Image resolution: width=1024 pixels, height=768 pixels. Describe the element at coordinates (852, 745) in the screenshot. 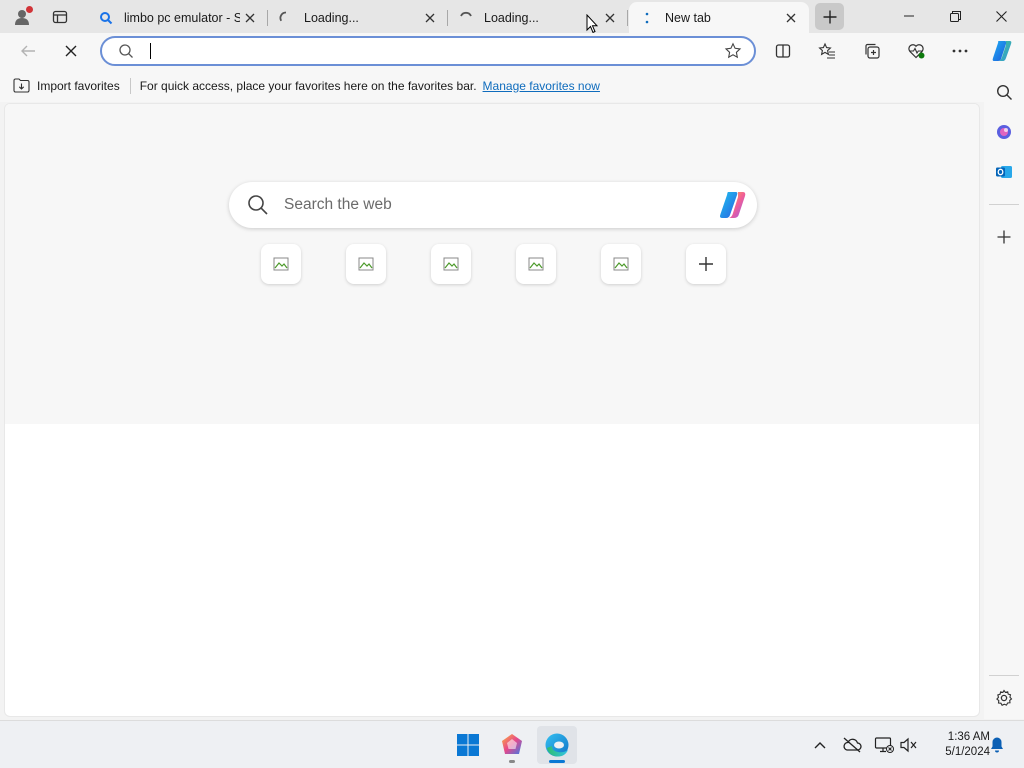

I see `onedrive-tray-button` at that location.